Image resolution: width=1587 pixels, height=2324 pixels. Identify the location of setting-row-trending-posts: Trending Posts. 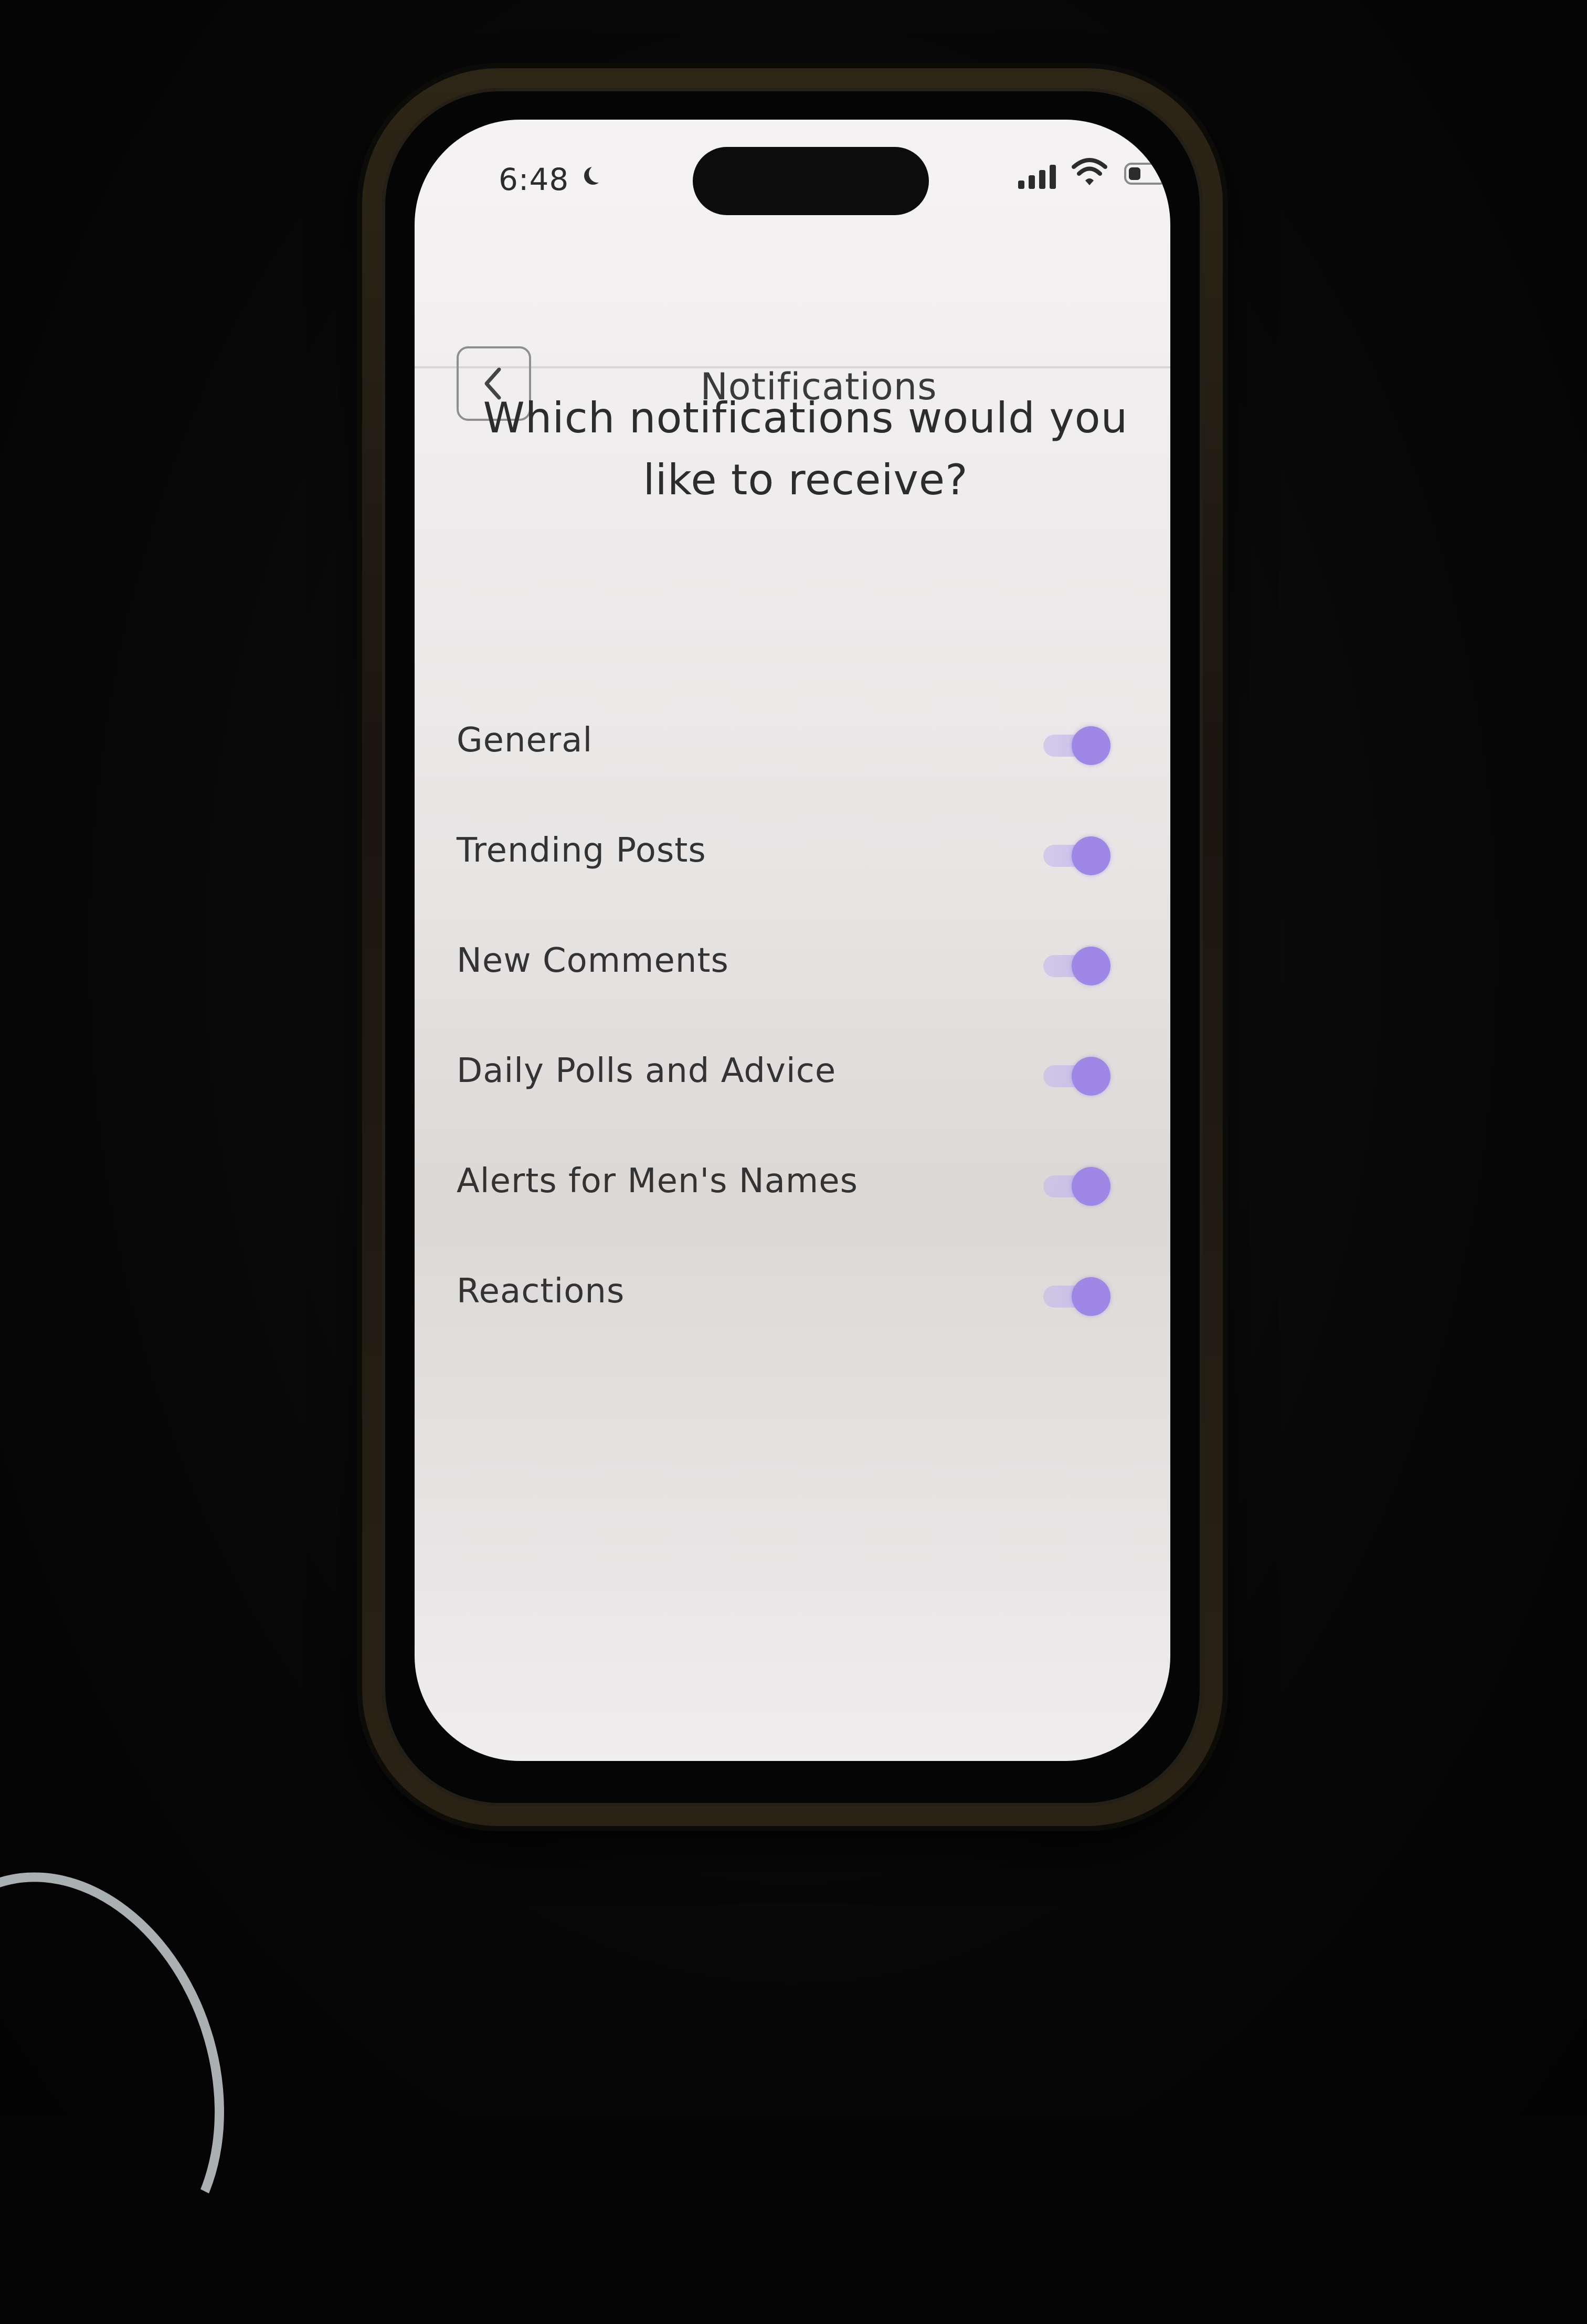
(792, 854).